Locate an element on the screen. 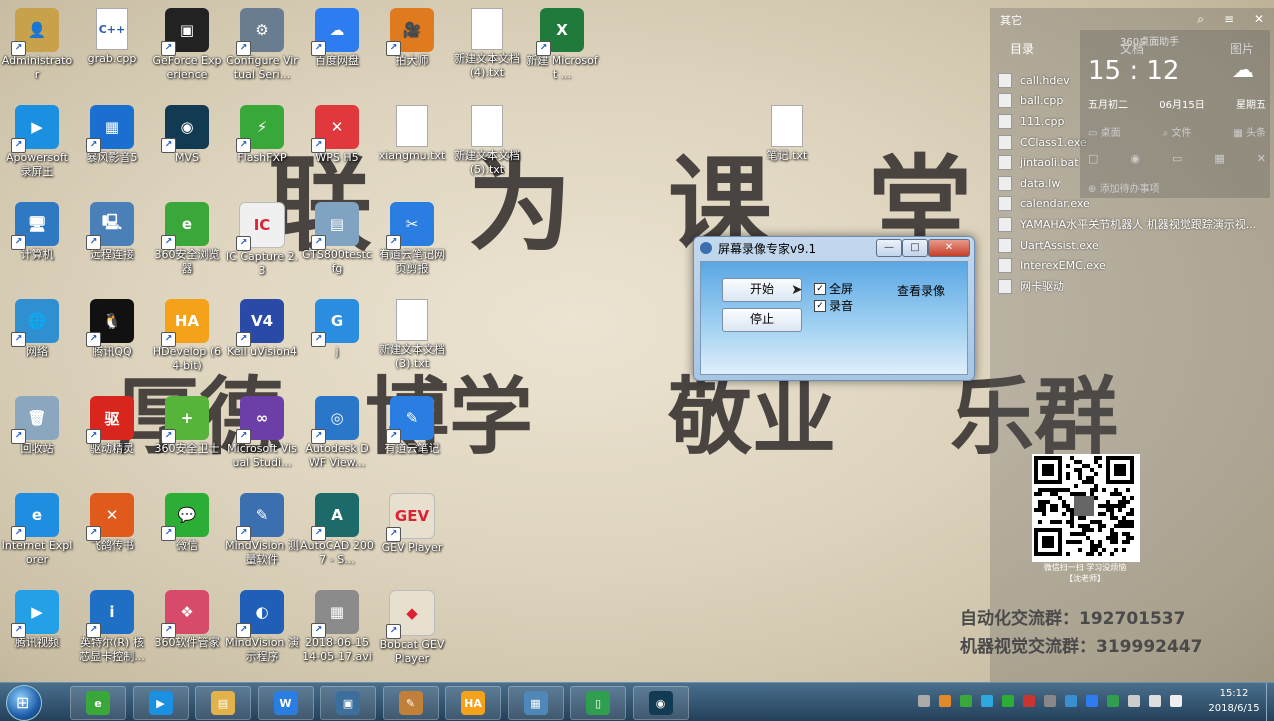 Image resolution: width=1274 pixels, height=721 pixels. desktop-icon: ✎ ↗ MindVision 测量软件 is located at coordinates (262, 530).